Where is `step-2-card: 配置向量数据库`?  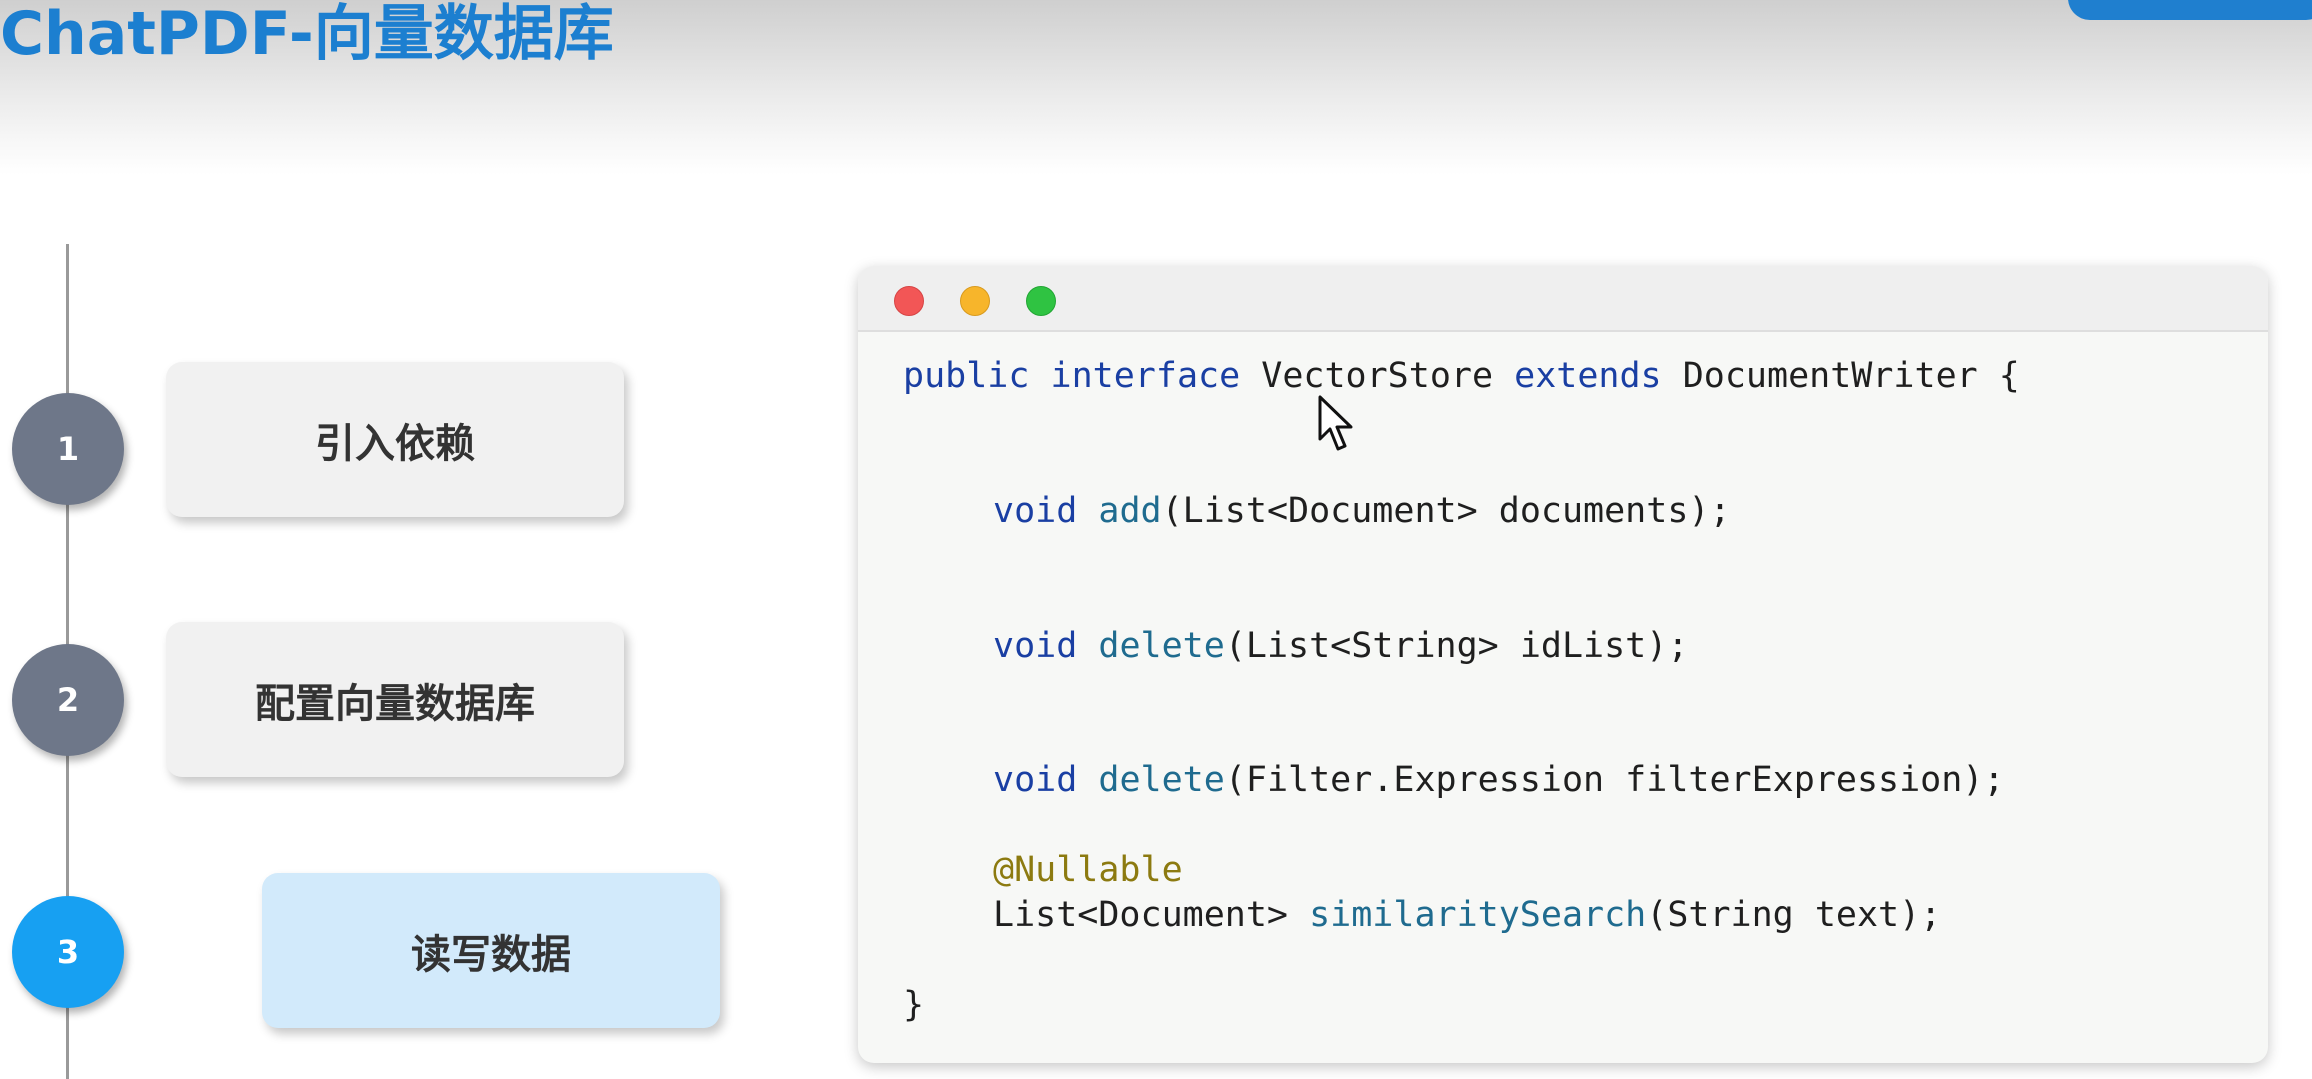 step-2-card: 配置向量数据库 is located at coordinates (395, 699).